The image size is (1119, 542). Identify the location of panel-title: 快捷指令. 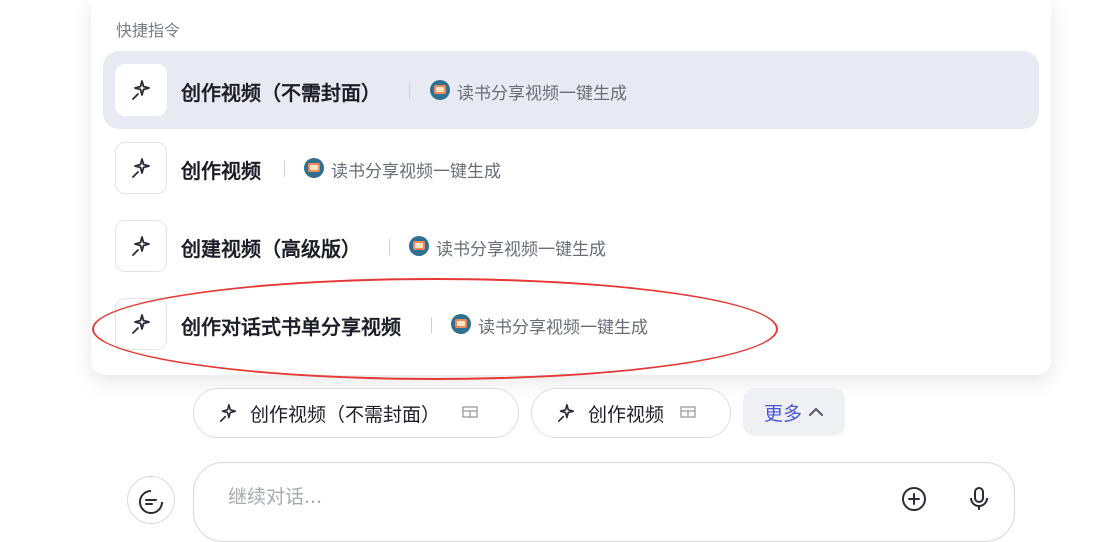
(148, 30).